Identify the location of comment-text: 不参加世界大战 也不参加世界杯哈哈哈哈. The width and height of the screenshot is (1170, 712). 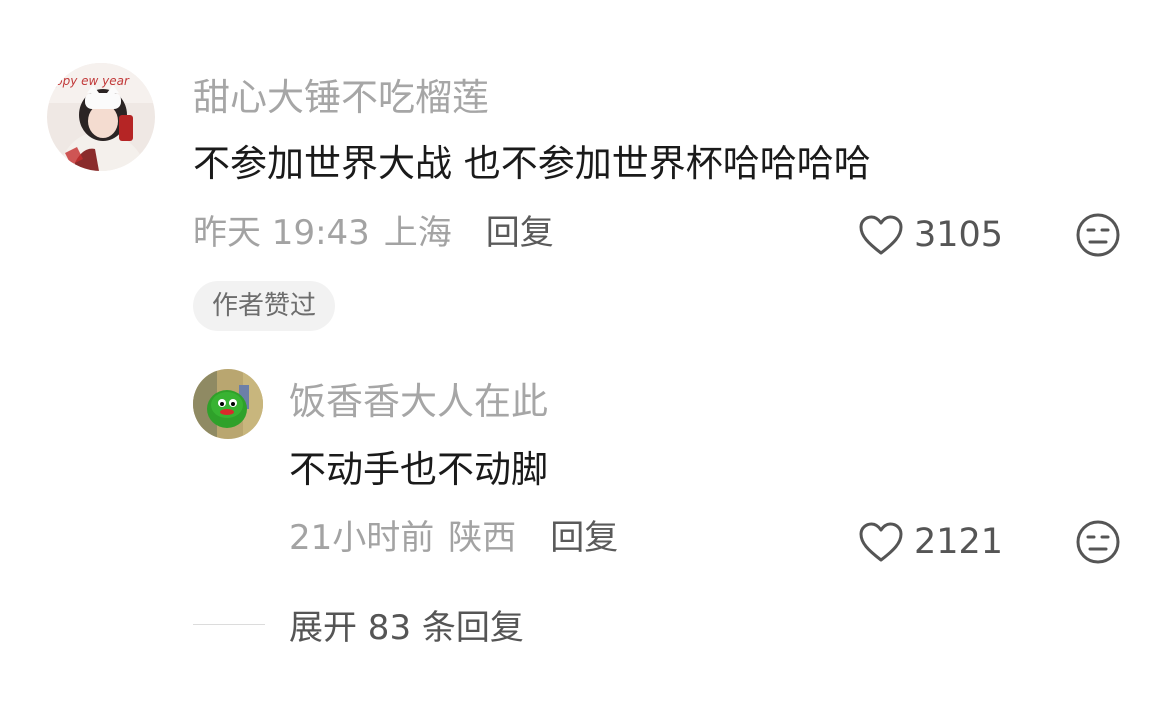
(532, 163).